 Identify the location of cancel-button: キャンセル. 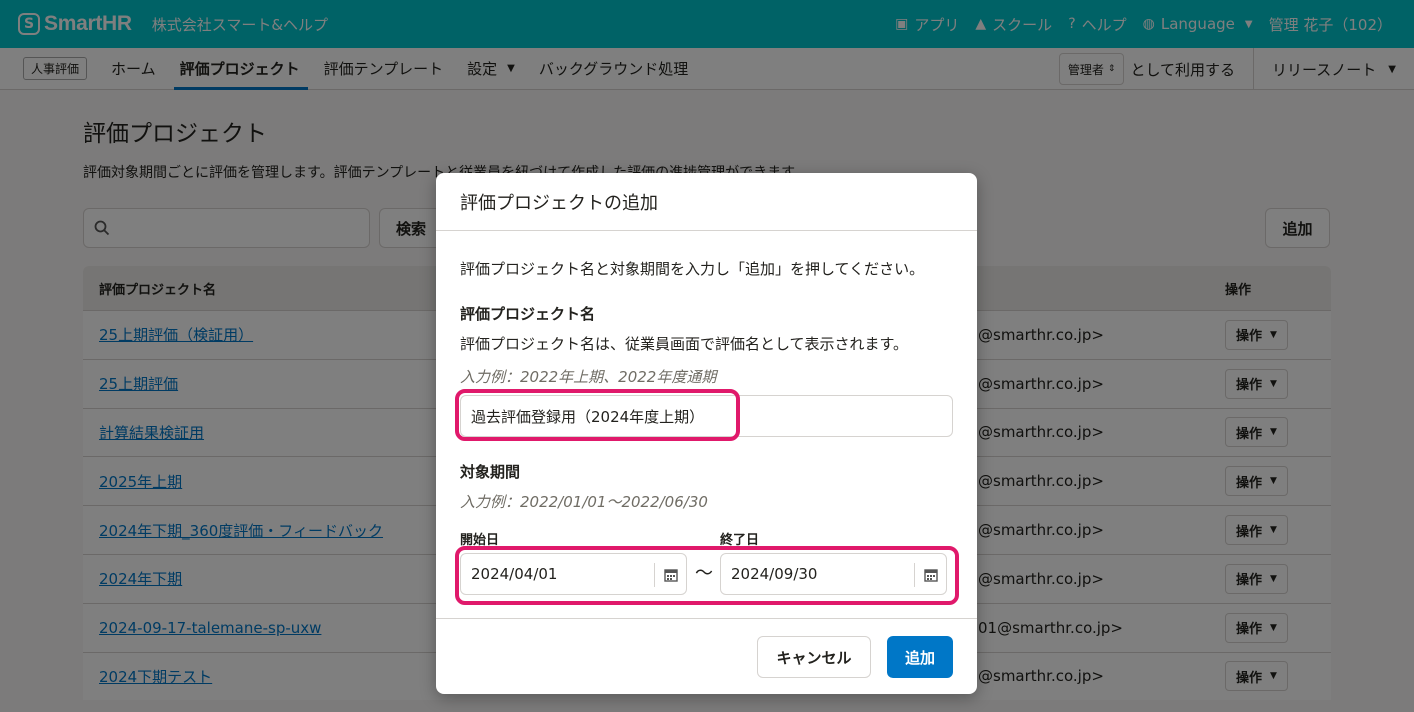
(814, 657).